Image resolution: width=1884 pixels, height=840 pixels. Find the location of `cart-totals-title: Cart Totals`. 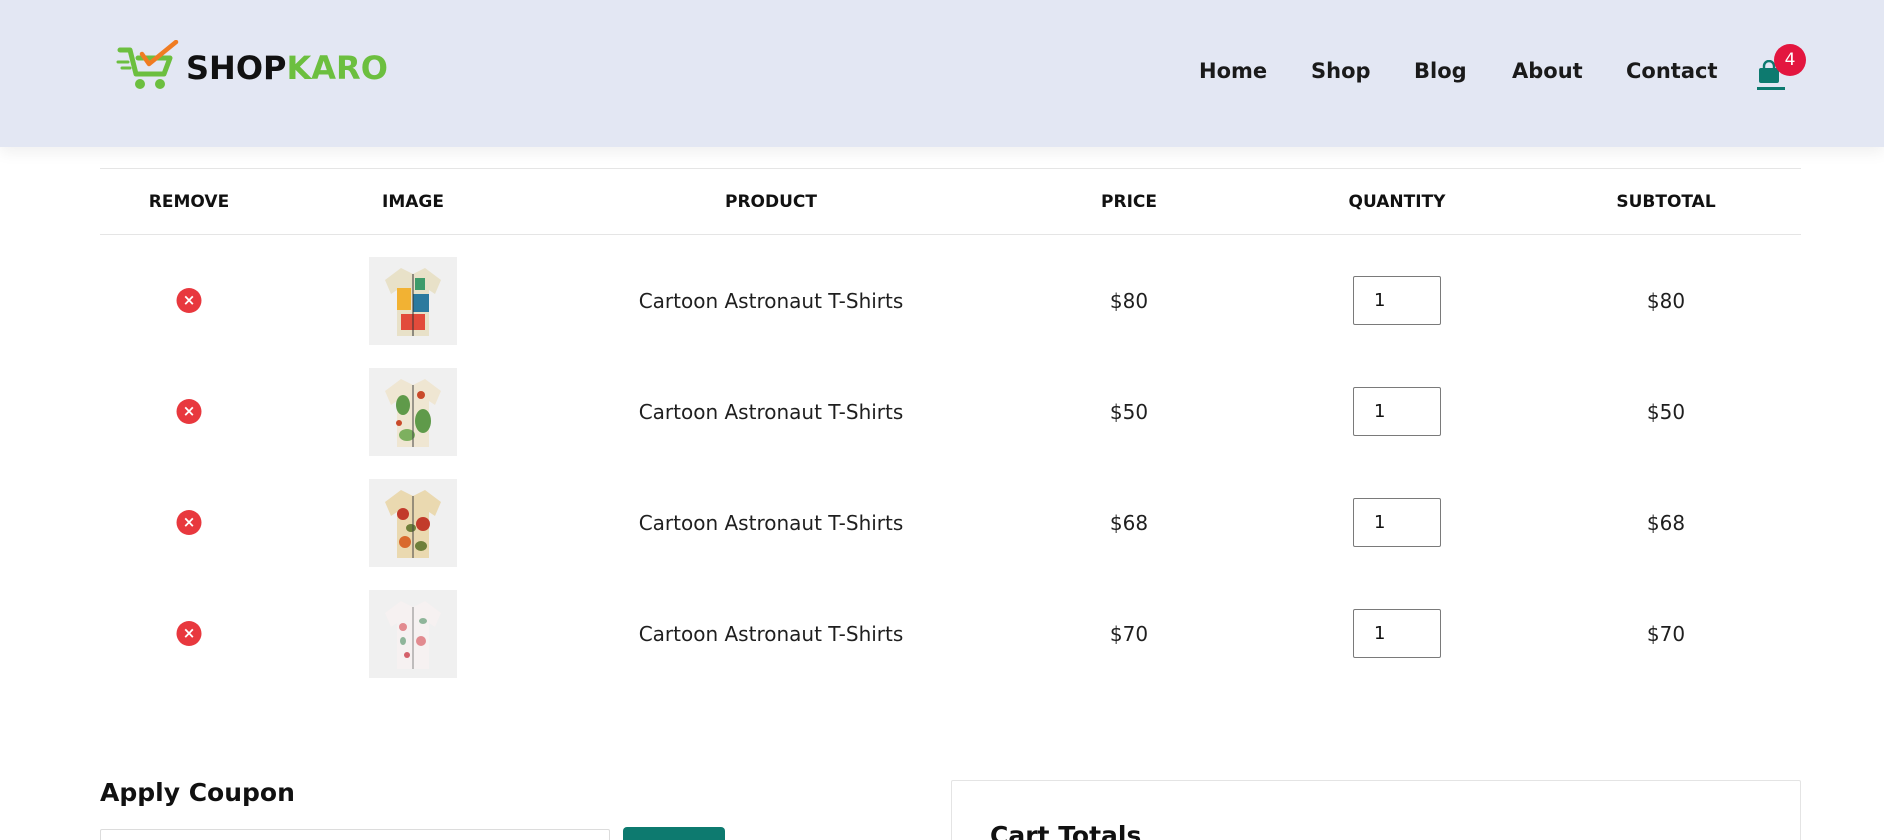

cart-totals-title: Cart Totals is located at coordinates (1066, 830).